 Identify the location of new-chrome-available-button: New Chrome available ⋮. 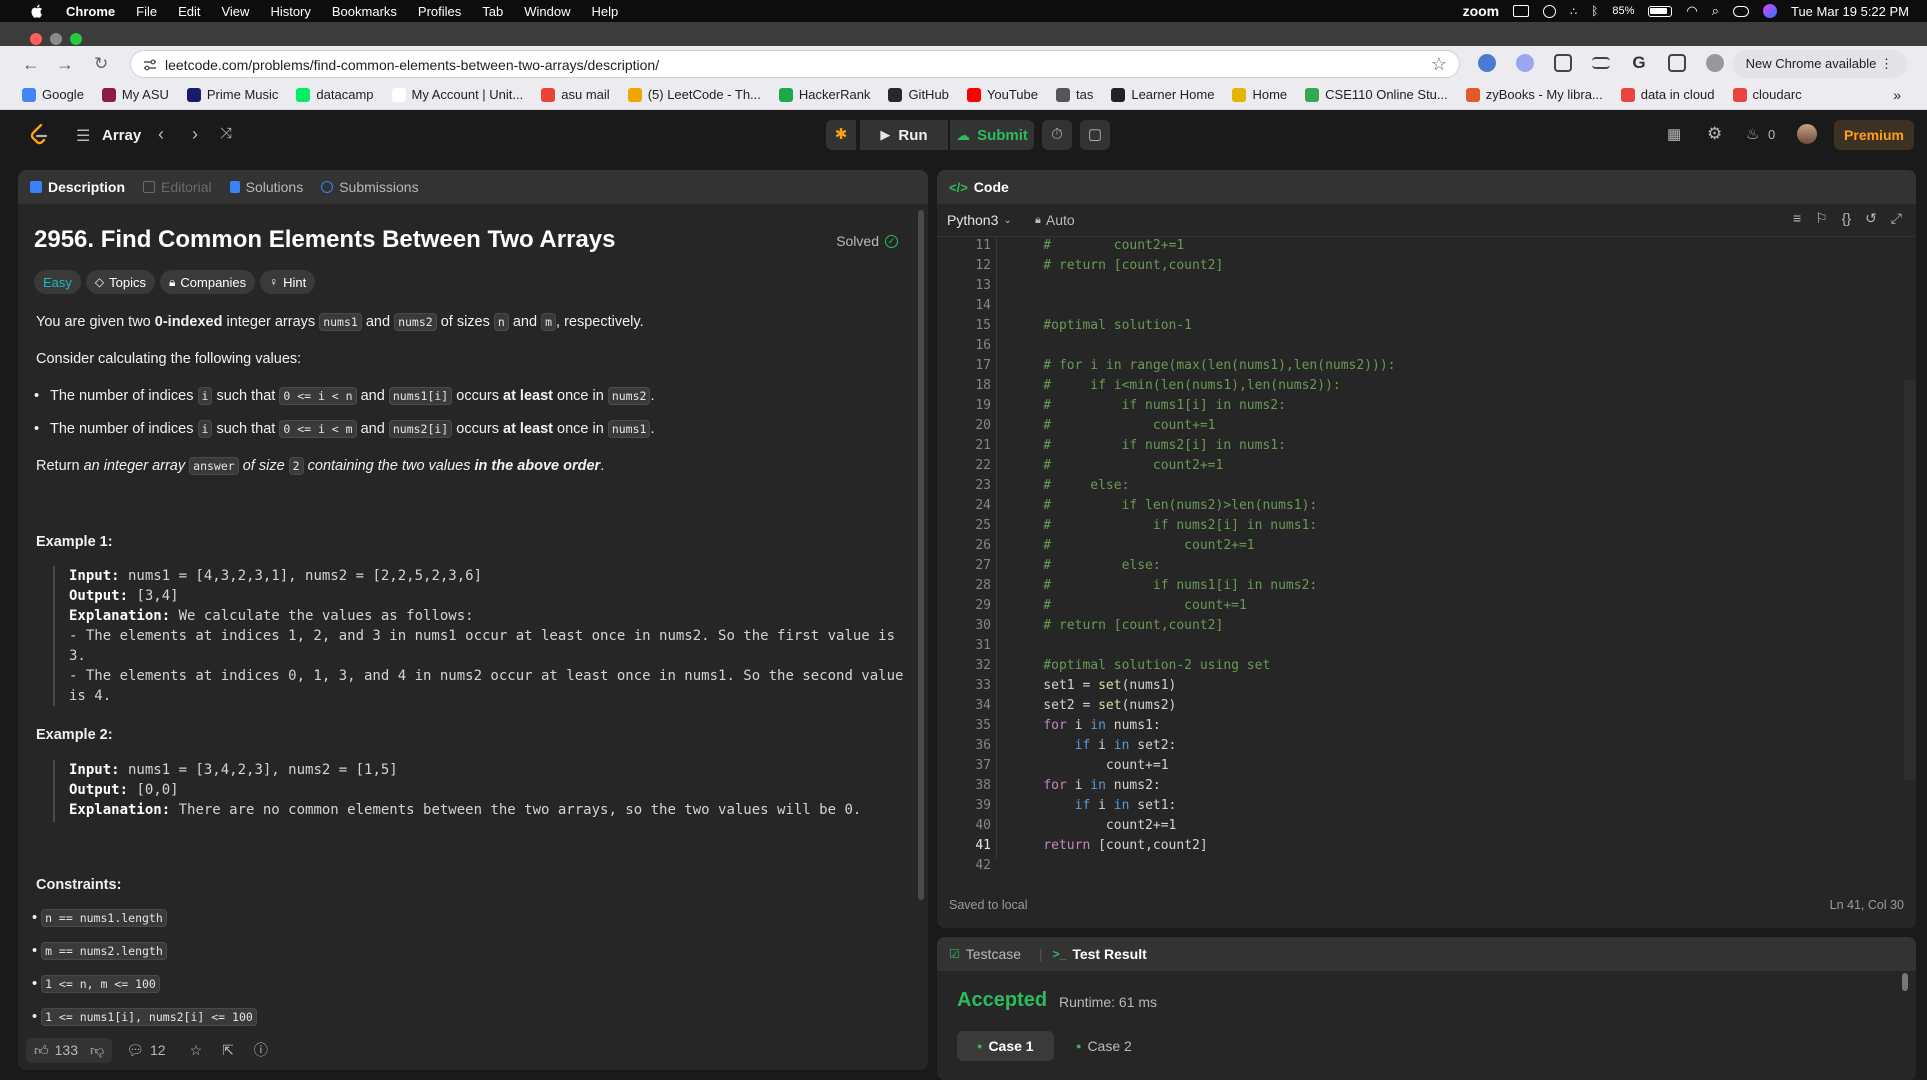
(1819, 64).